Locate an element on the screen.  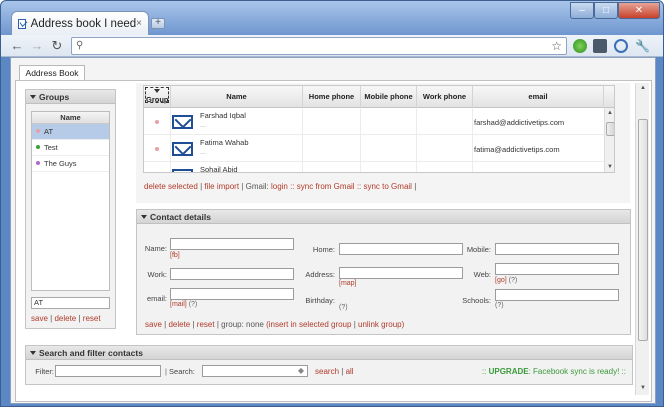
email-label: email: is located at coordinates (156, 298).